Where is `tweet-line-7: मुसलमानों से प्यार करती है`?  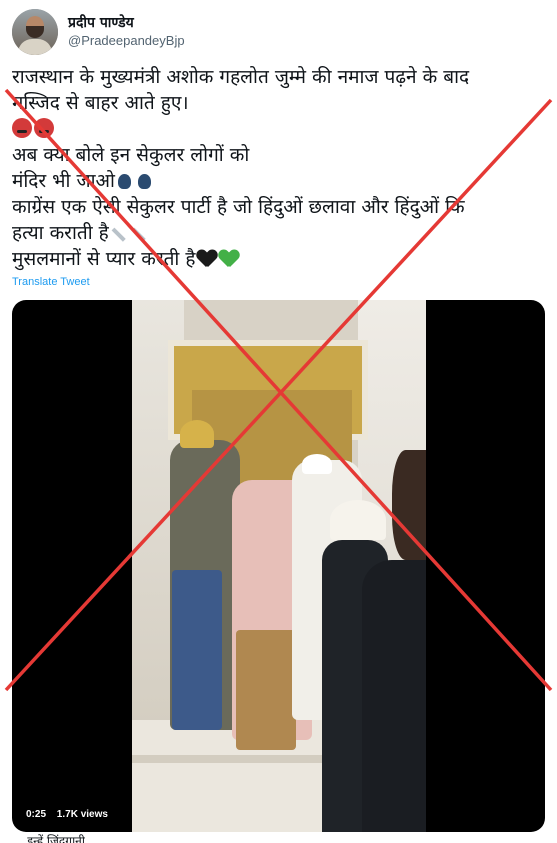 tweet-line-7: मुसलमानों से प्यार करती है is located at coordinates (104, 259).